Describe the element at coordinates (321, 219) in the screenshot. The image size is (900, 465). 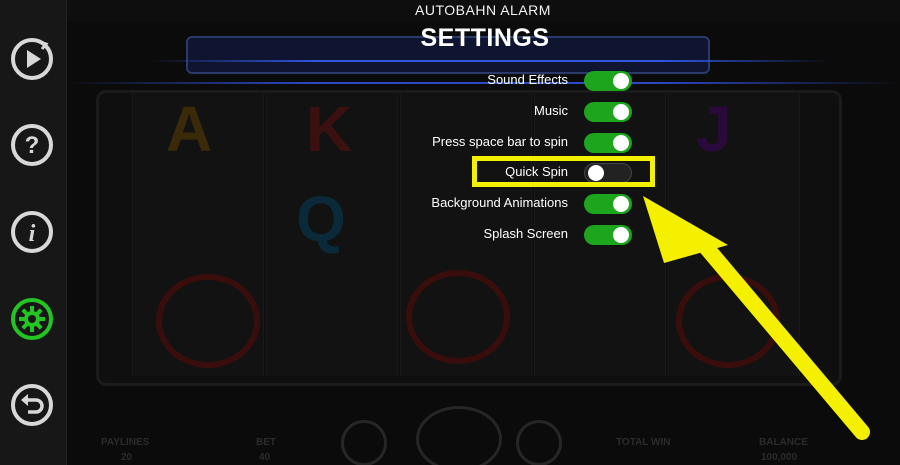
I see `reel-symbol: Q` at that location.